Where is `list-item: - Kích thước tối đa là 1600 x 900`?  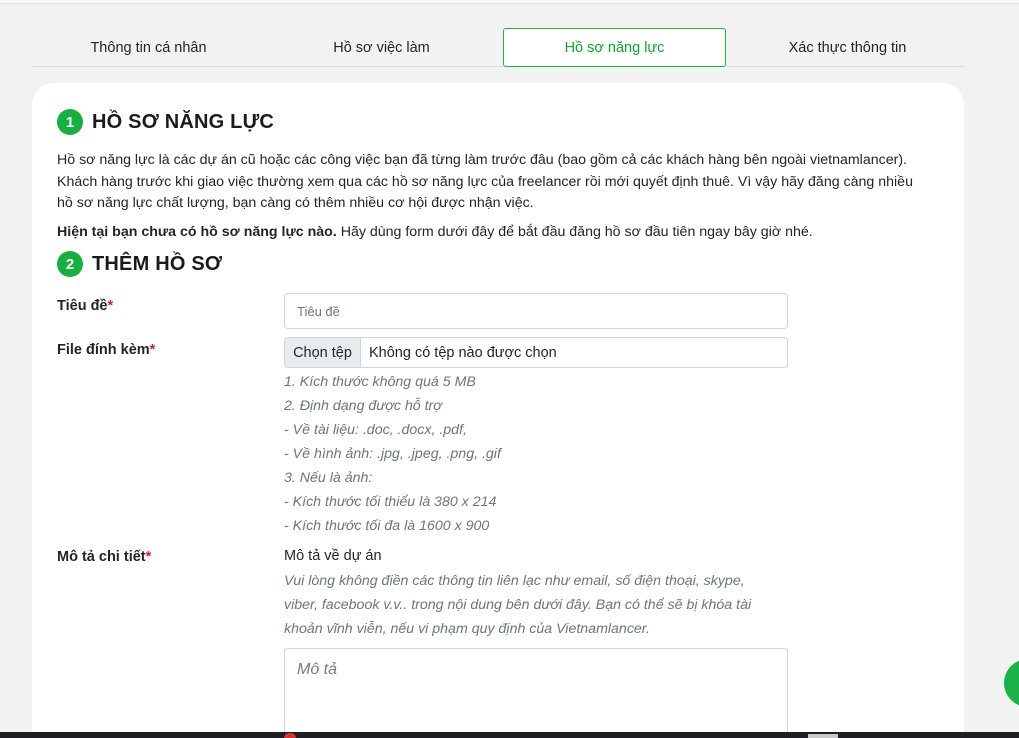 list-item: - Kích thước tối đa là 1600 x 900 is located at coordinates (387, 526).